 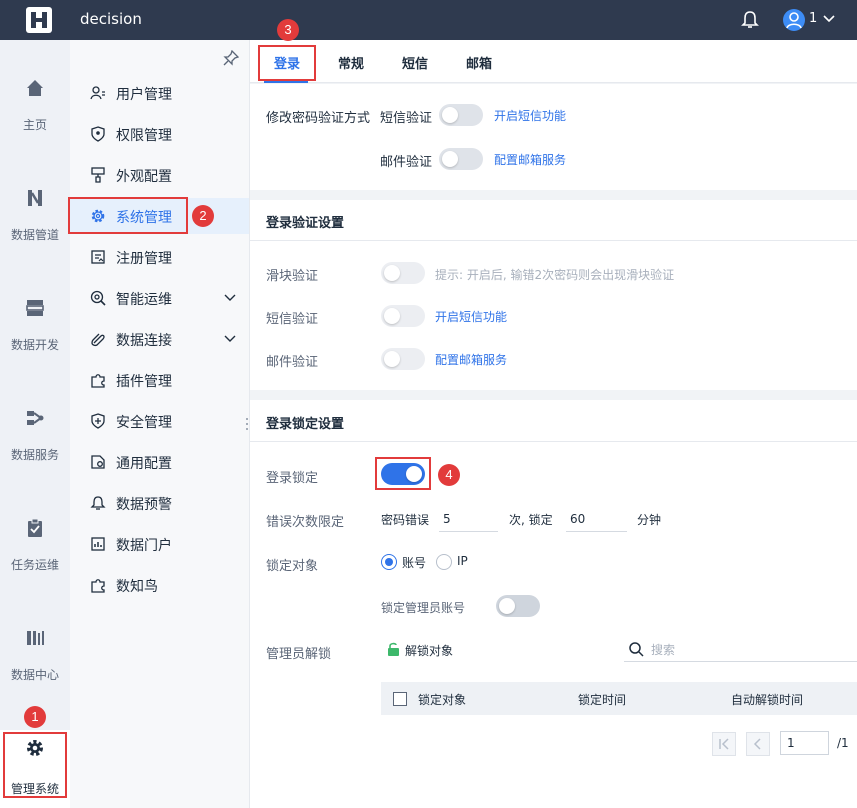 What do you see at coordinates (35, 88) in the screenshot?
I see `home-icon` at bounding box center [35, 88].